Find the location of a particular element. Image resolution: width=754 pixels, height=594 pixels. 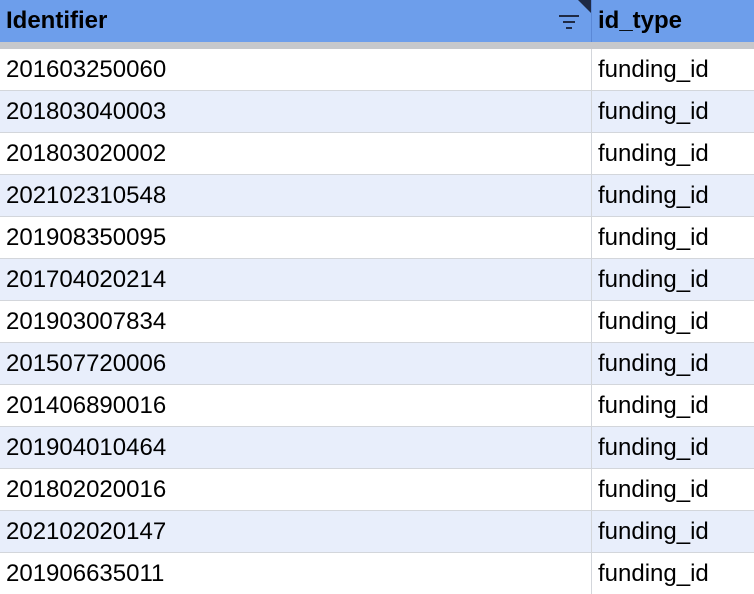

table-row: 201507720006 funding_id is located at coordinates (377, 364).